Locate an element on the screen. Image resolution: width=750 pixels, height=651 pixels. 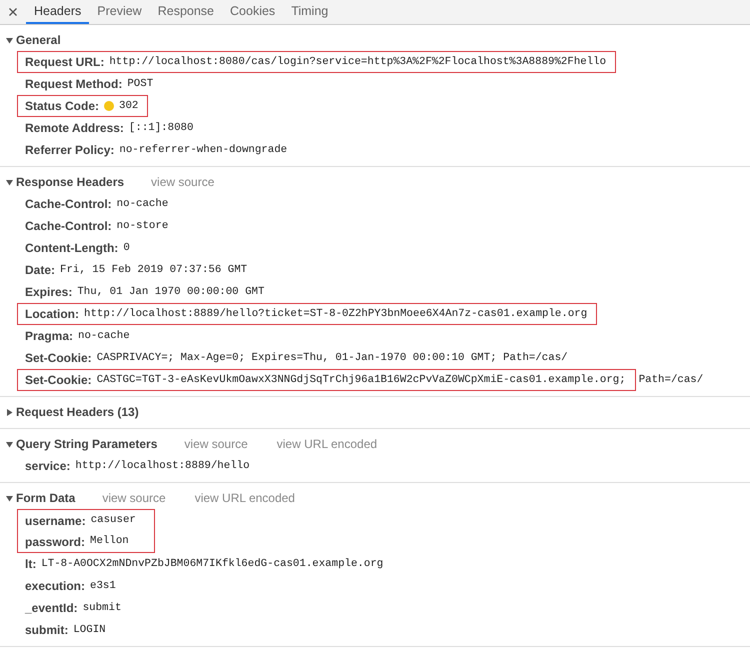
header-name: username: is located at coordinates (55, 521).